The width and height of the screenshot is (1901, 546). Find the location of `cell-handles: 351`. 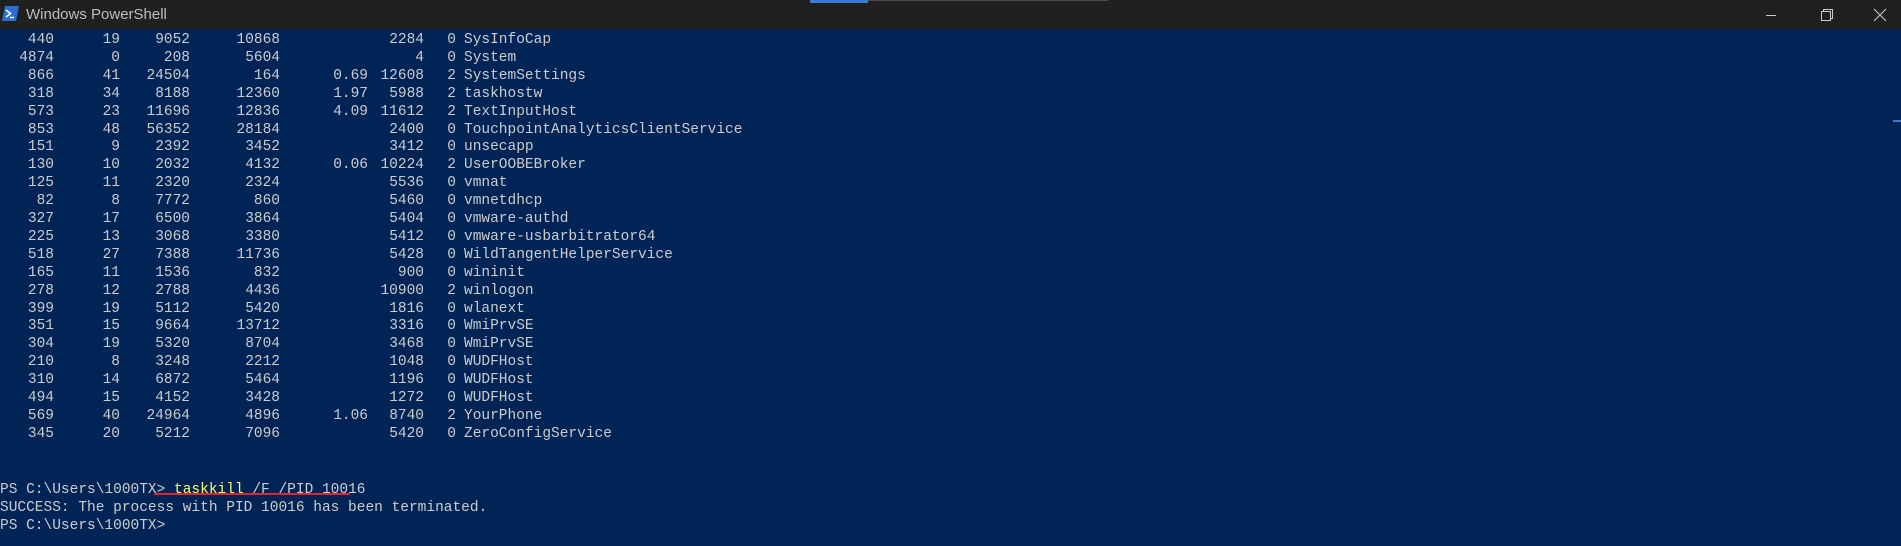

cell-handles: 351 is located at coordinates (40, 326).